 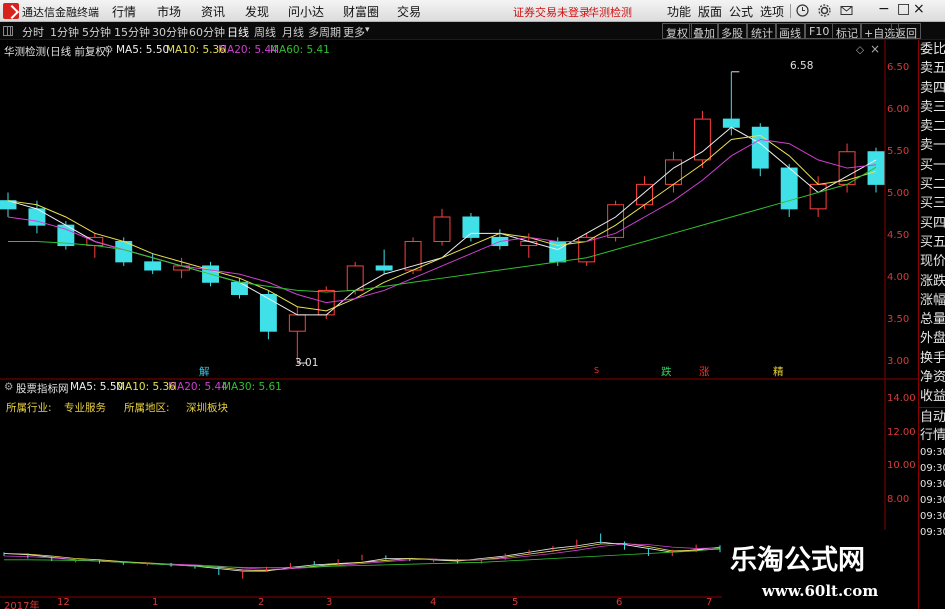 What do you see at coordinates (324, 32) in the screenshot?
I see `period-multi: 多周期` at bounding box center [324, 32].